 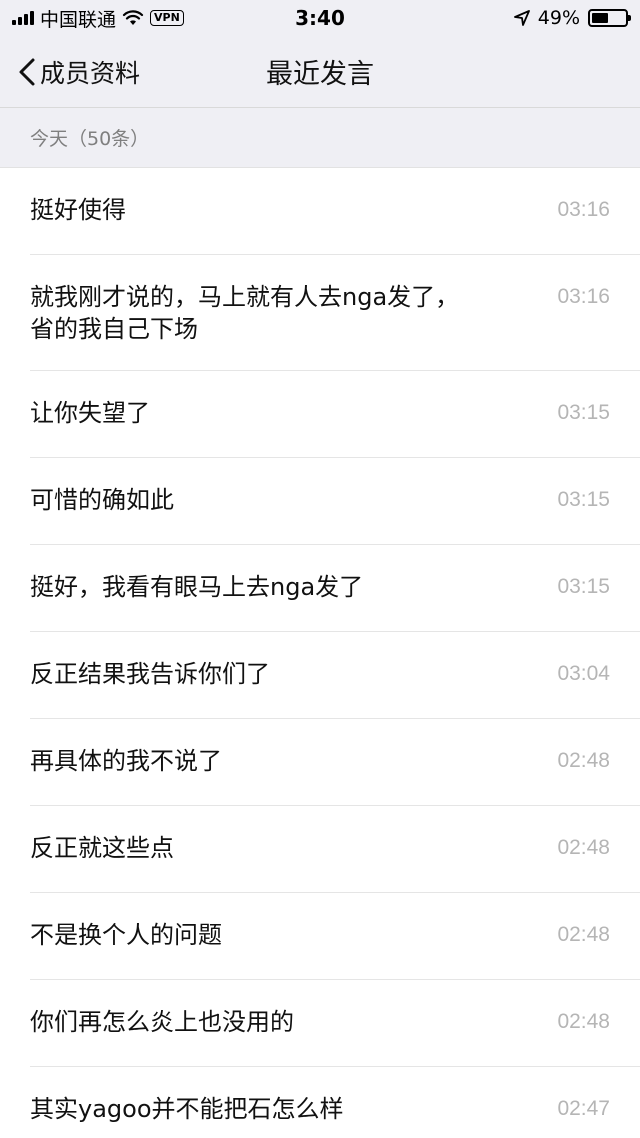 I want to click on message-item: 不是换个人的问题 02:48, so click(x=320, y=936).